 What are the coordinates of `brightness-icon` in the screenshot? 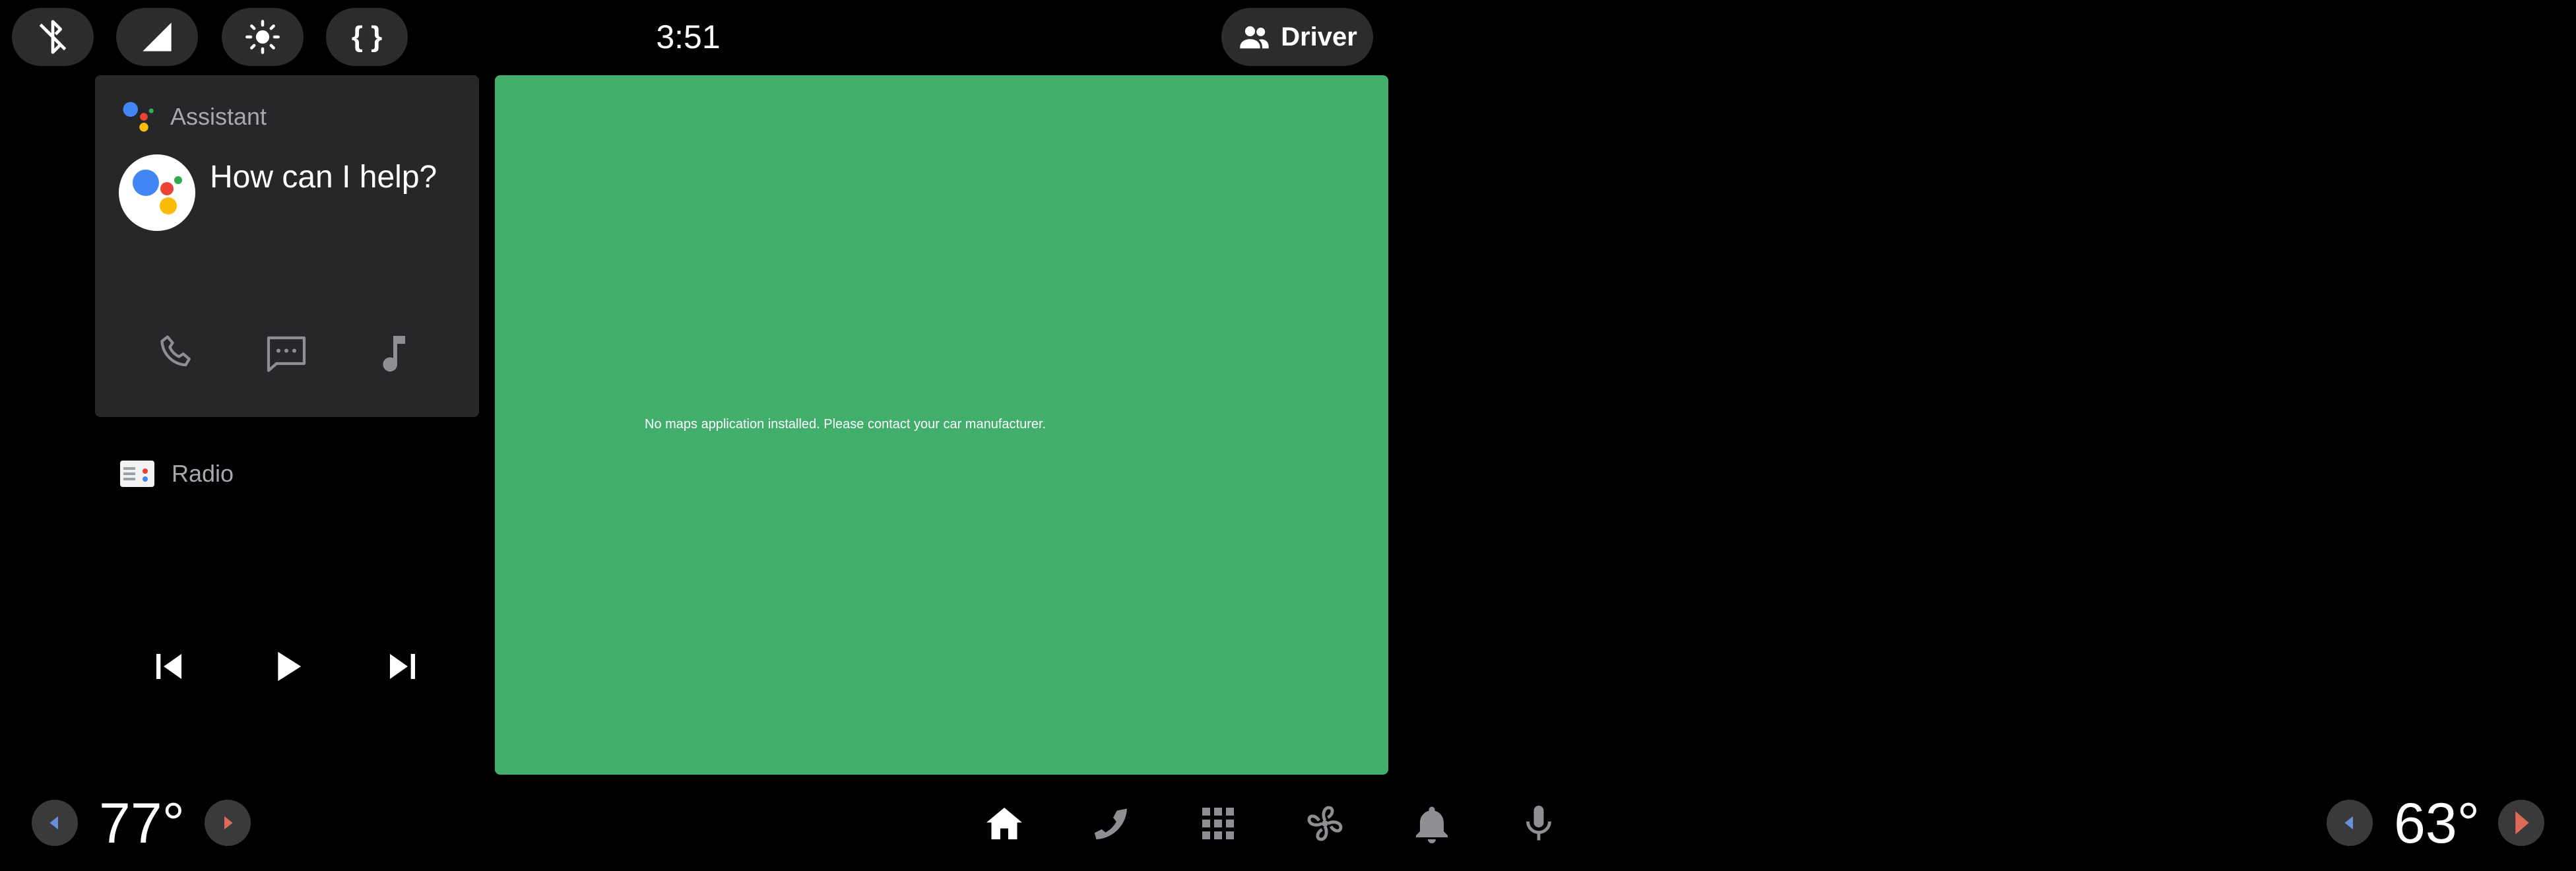 It's located at (262, 37).